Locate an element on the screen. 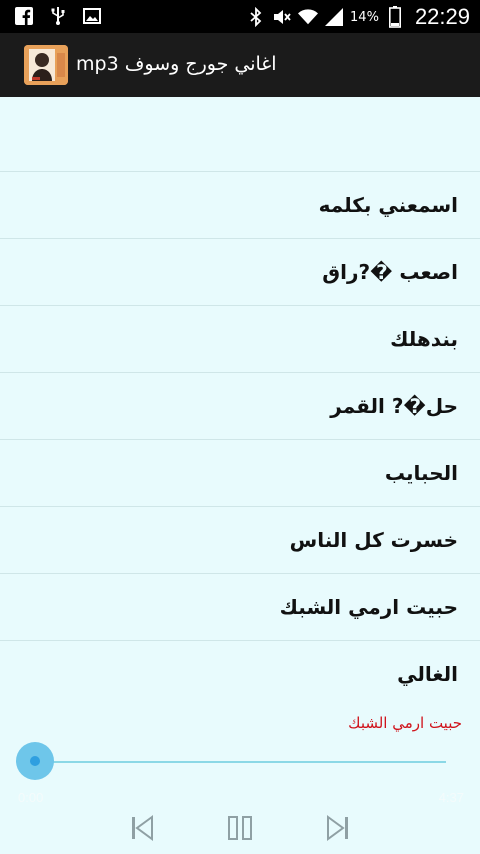 The image size is (480, 854). song-item: بندهلك is located at coordinates (240, 338).